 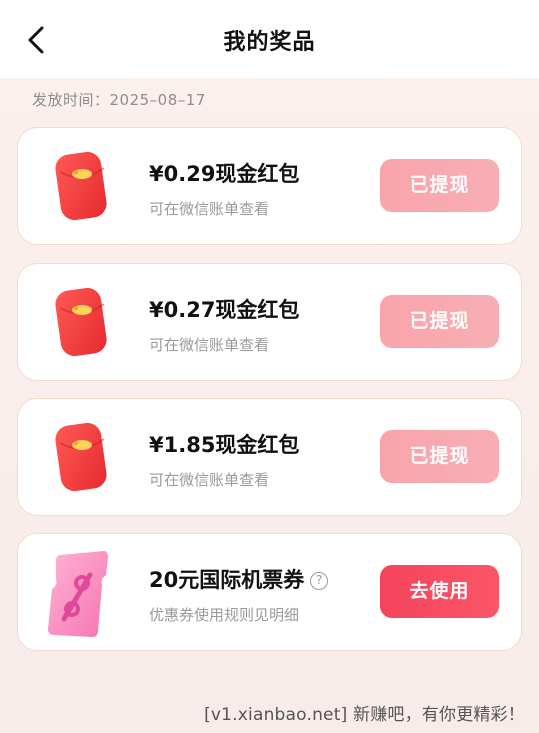 What do you see at coordinates (364, 715) in the screenshot?
I see `watermark-text: [v1.xianbao.net] 新赚吧，有你更精彩！` at bounding box center [364, 715].